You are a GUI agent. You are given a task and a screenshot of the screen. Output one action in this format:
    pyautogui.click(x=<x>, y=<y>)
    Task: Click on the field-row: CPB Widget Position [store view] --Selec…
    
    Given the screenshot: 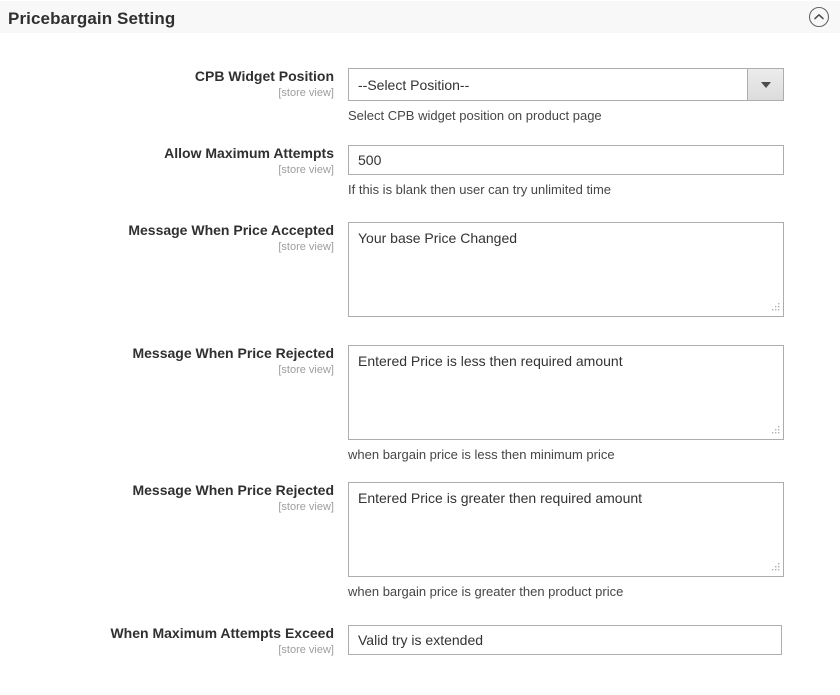 What is the action you would take?
    pyautogui.click(x=420, y=96)
    